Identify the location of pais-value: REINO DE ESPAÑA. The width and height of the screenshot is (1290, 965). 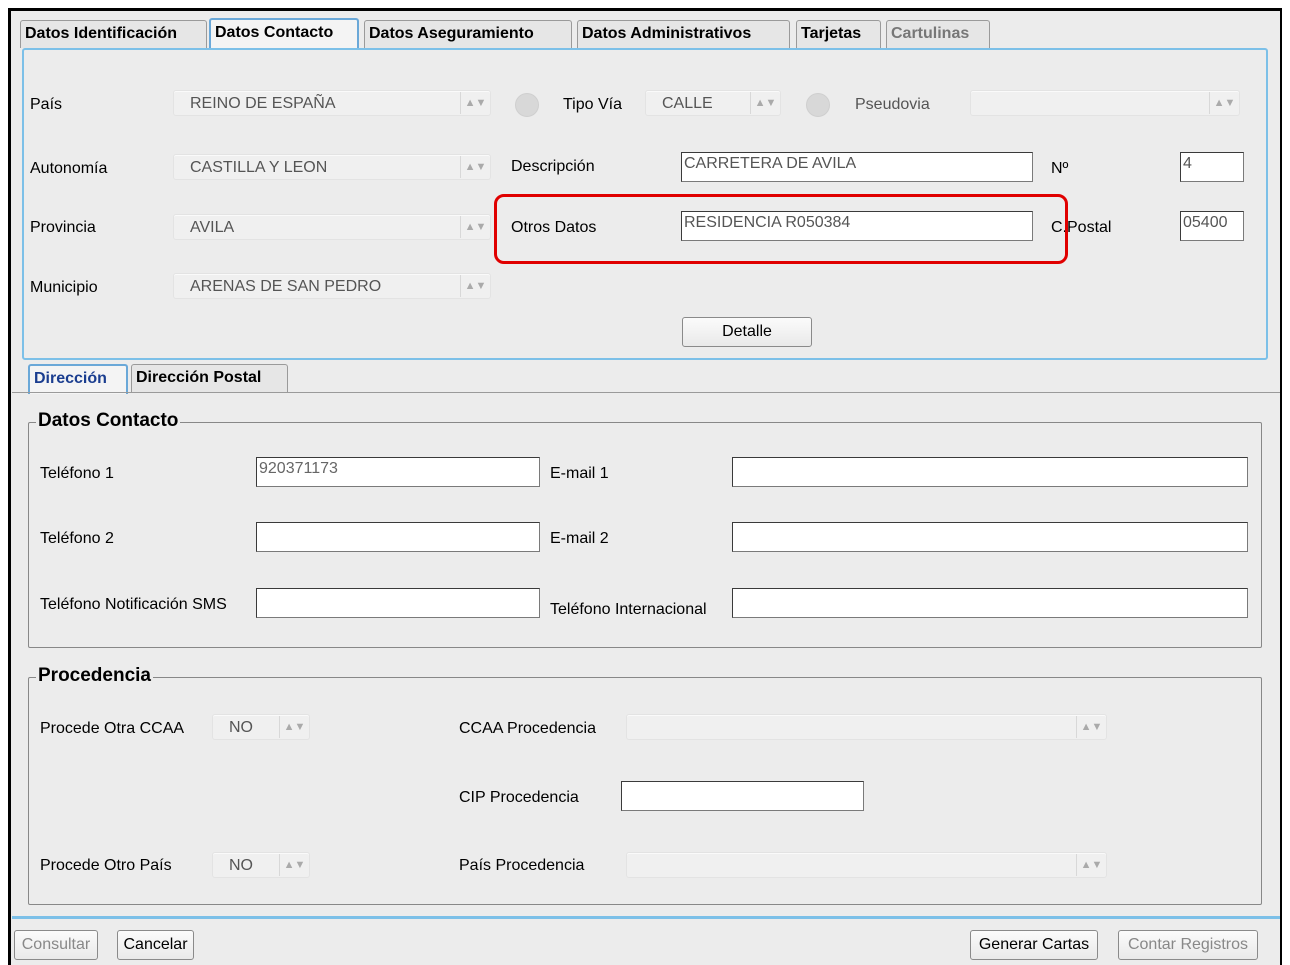
(263, 103).